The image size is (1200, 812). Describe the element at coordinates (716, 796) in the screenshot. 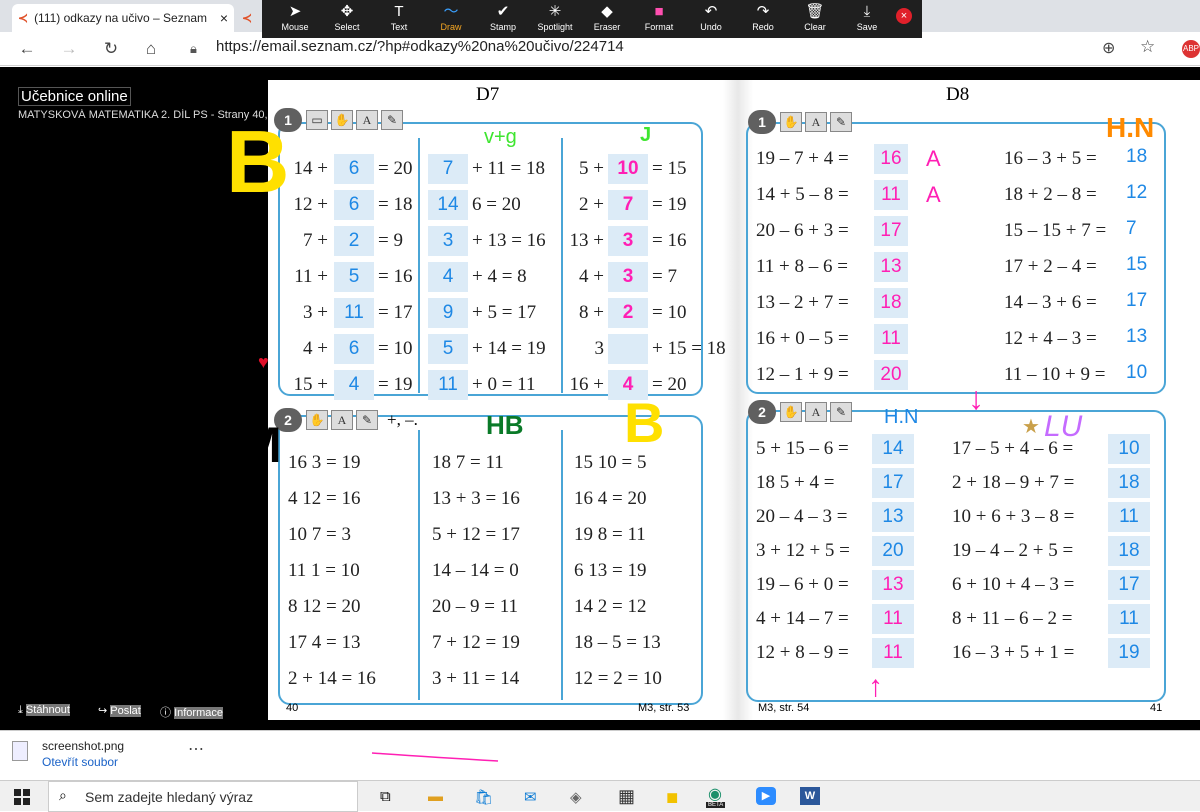

I see `edge-beta-icon: ◉ BETA` at that location.